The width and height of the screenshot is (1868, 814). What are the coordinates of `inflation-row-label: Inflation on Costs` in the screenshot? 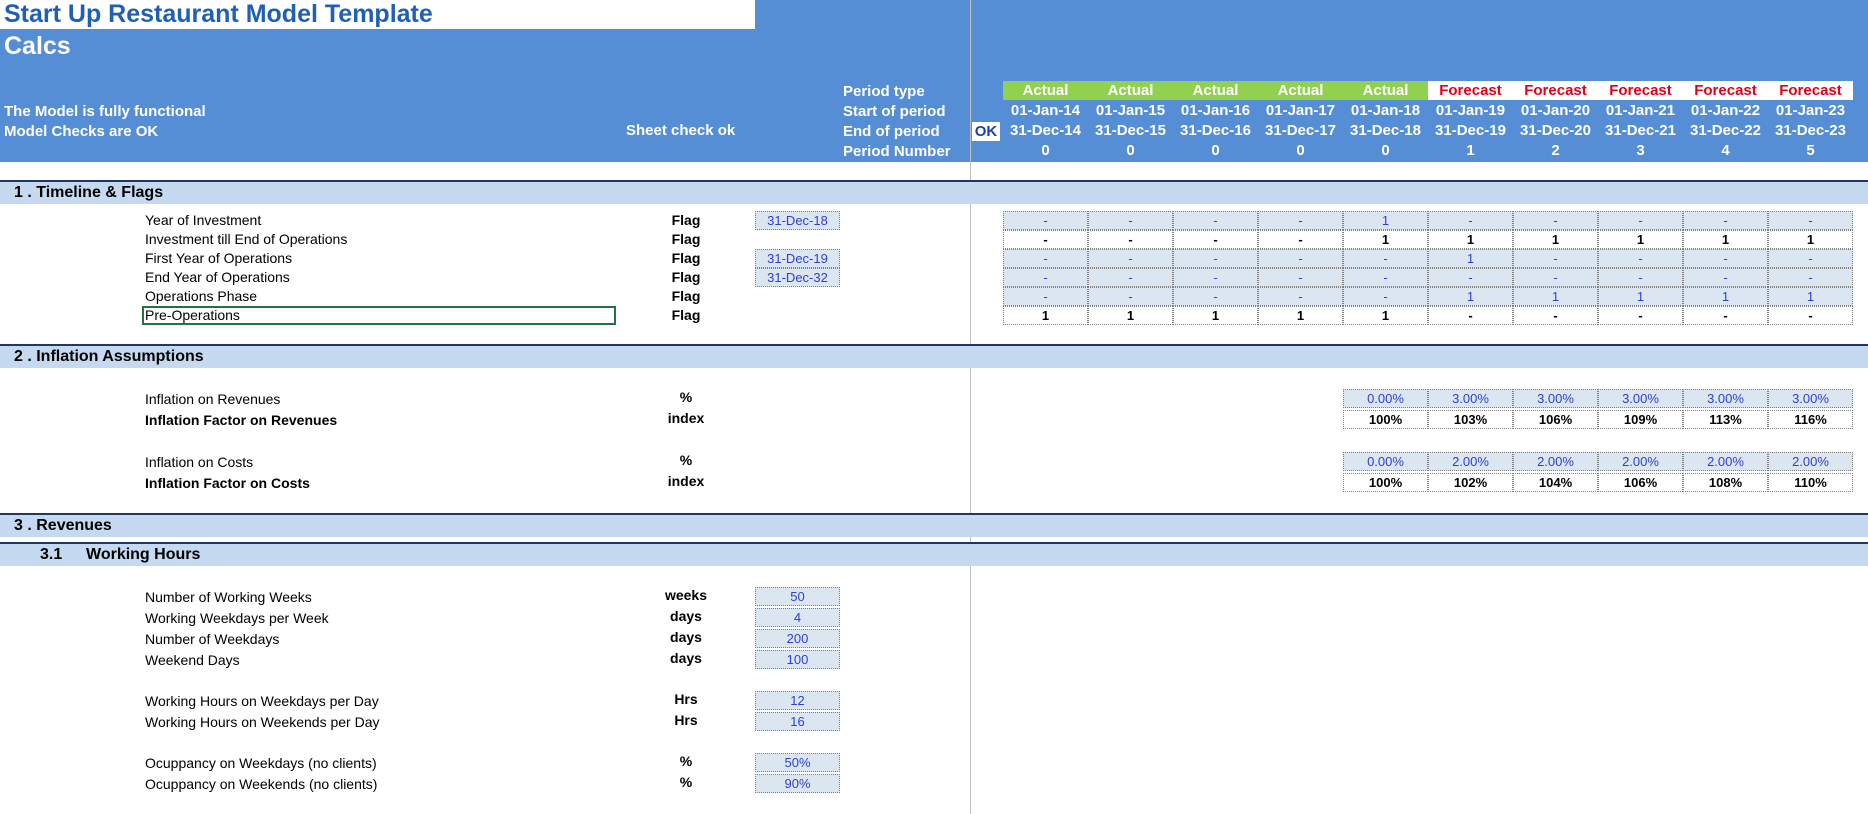 It's located at (199, 462).